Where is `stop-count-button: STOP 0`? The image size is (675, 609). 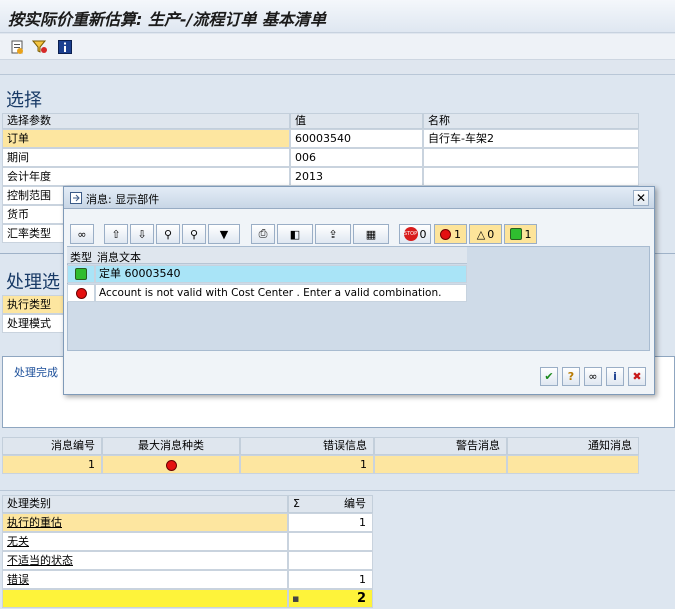
stop-count-button: STOP 0 is located at coordinates (415, 234).